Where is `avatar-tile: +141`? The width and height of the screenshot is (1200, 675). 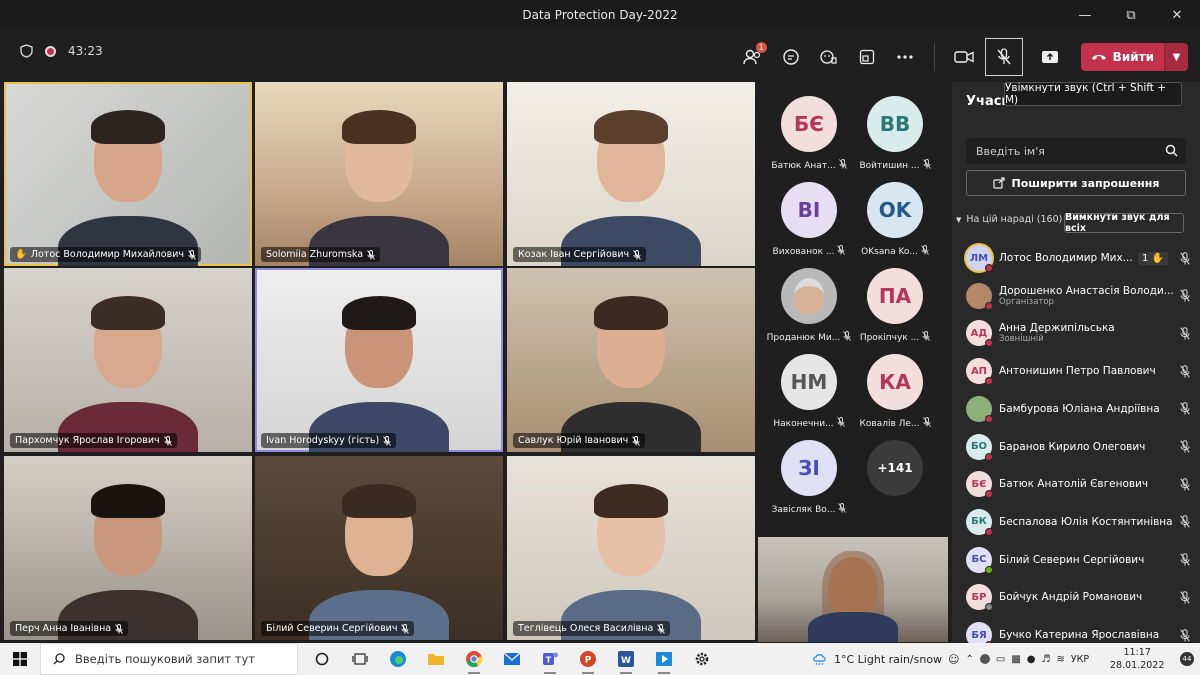 avatar-tile: +141 is located at coordinates (895, 468).